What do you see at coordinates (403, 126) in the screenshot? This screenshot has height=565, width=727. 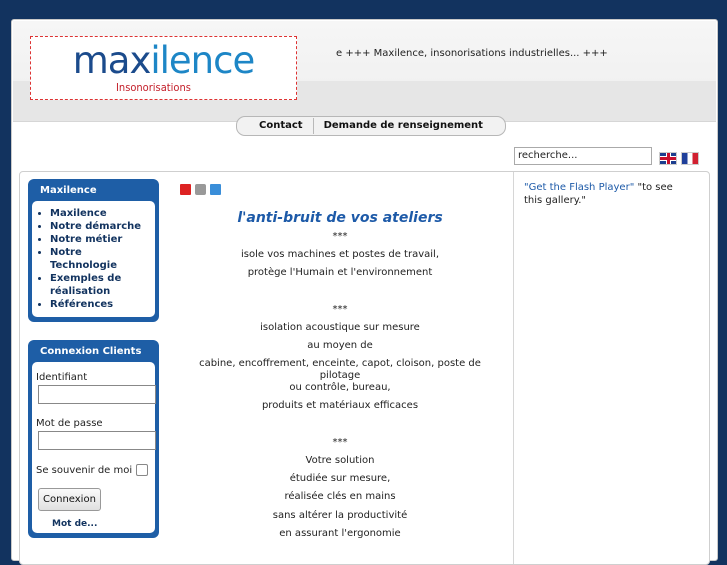 I see `nav-demande: Demande de renseignement` at bounding box center [403, 126].